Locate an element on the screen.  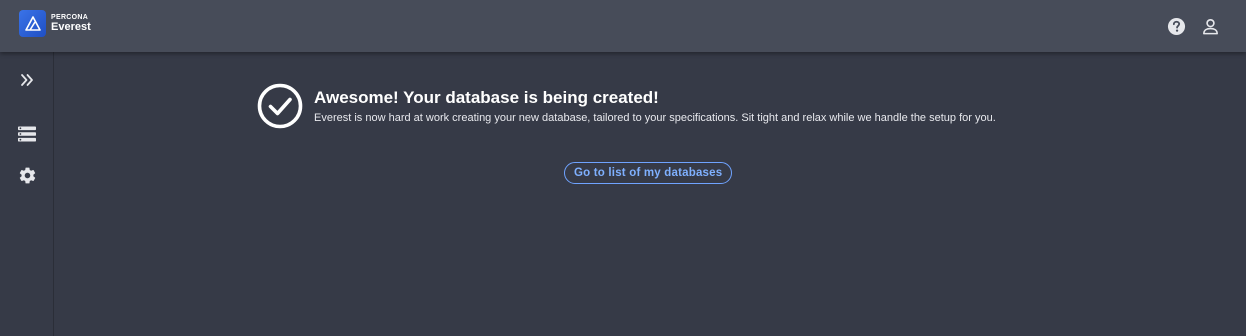
everest-logo-icon is located at coordinates (32, 23).